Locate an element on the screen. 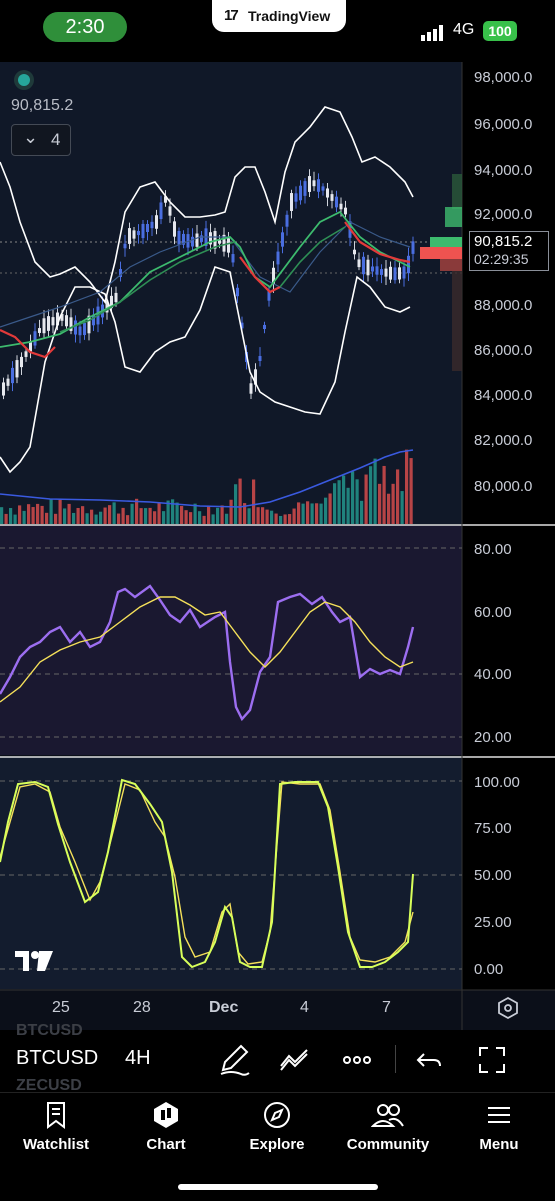 This screenshot has width=555, height=1201. nav-chart-label: Chart is located at coordinates (166, 1144).